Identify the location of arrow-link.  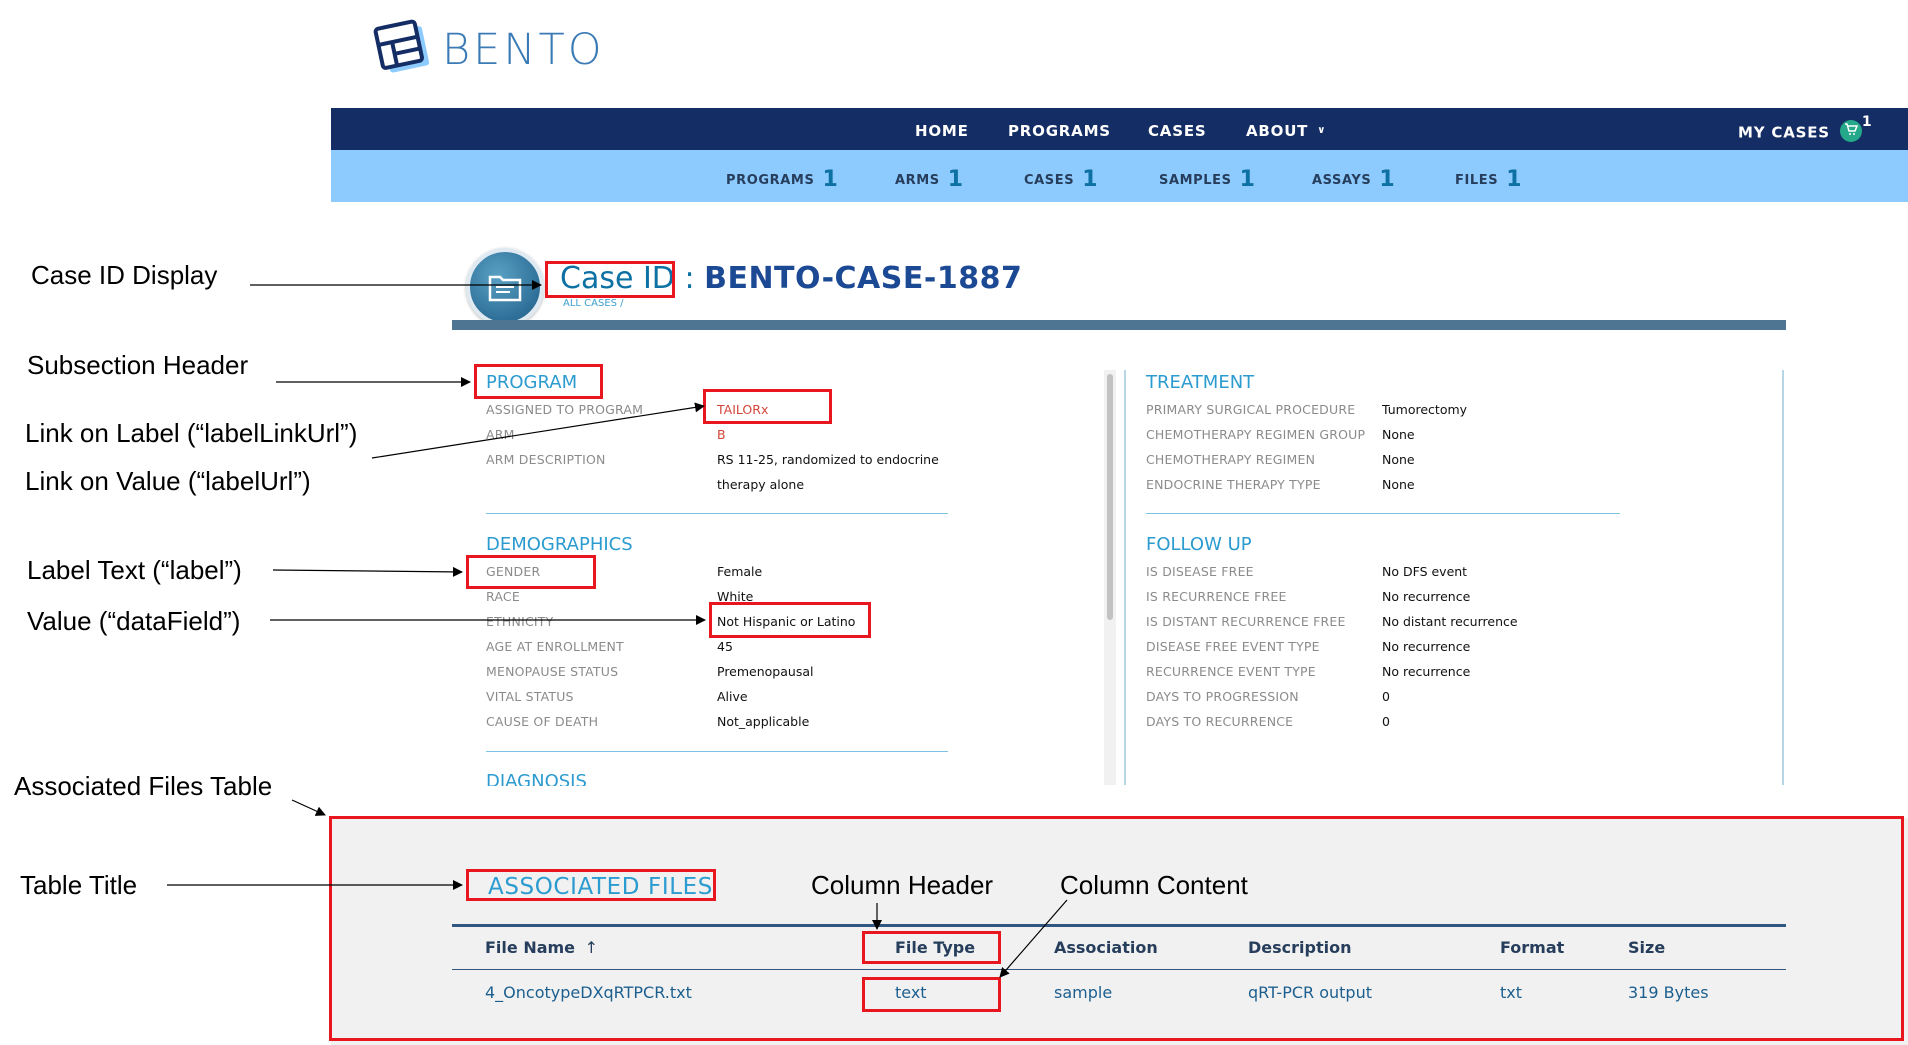
(538, 430).